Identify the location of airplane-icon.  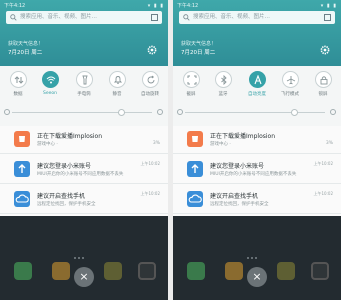
(290, 80).